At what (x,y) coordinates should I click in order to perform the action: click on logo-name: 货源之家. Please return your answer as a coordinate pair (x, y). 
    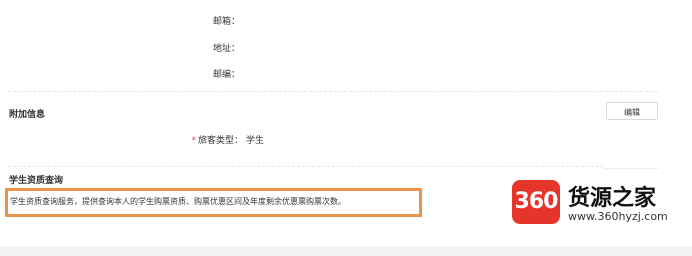
    Looking at the image, I should click on (612, 198).